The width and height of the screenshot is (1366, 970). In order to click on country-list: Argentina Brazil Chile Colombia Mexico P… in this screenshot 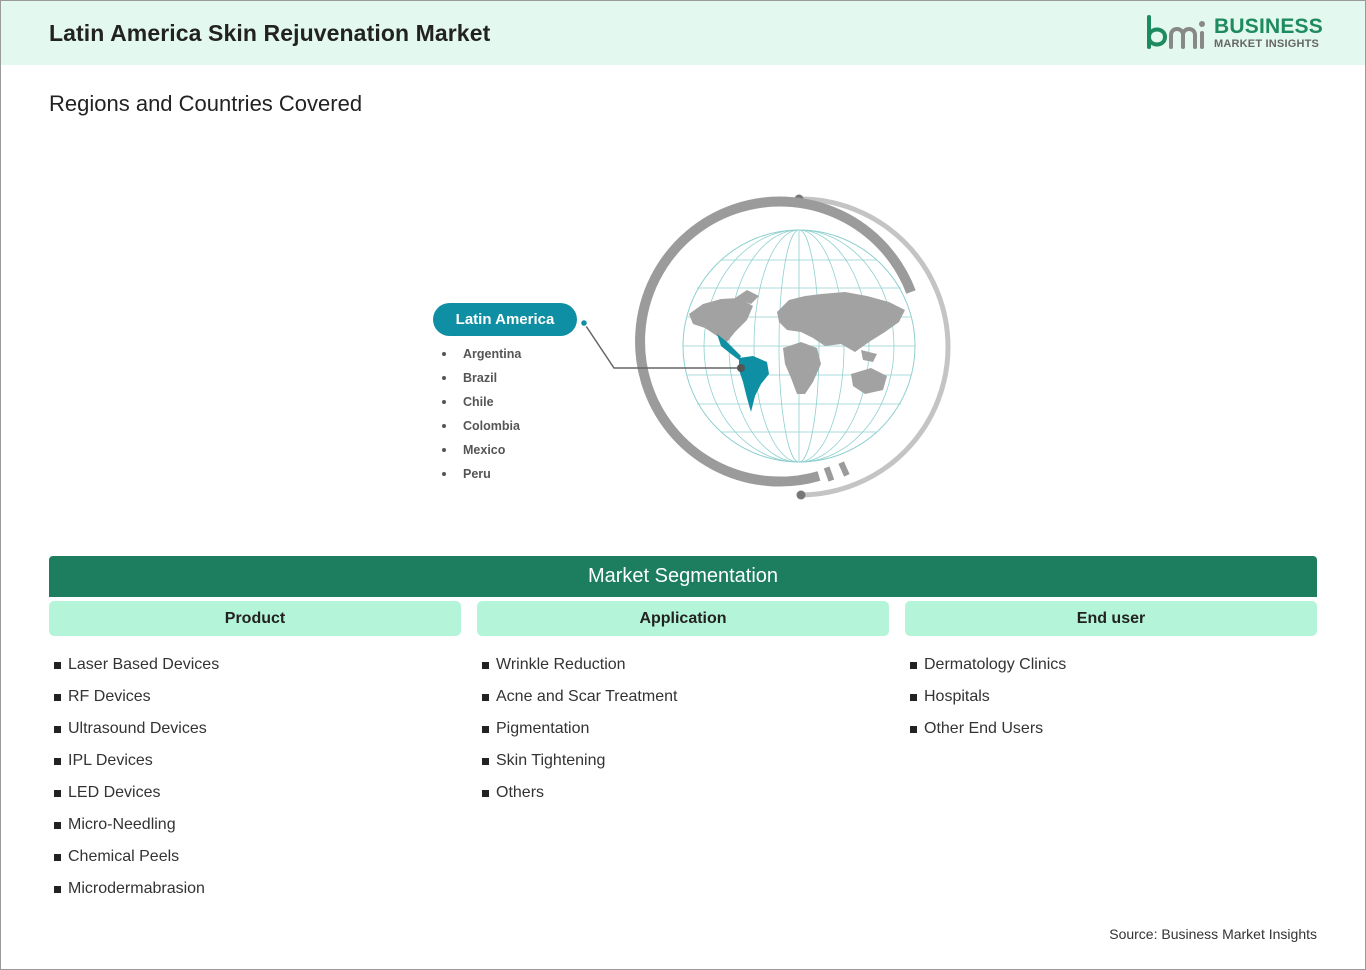, I will do `click(480, 416)`.